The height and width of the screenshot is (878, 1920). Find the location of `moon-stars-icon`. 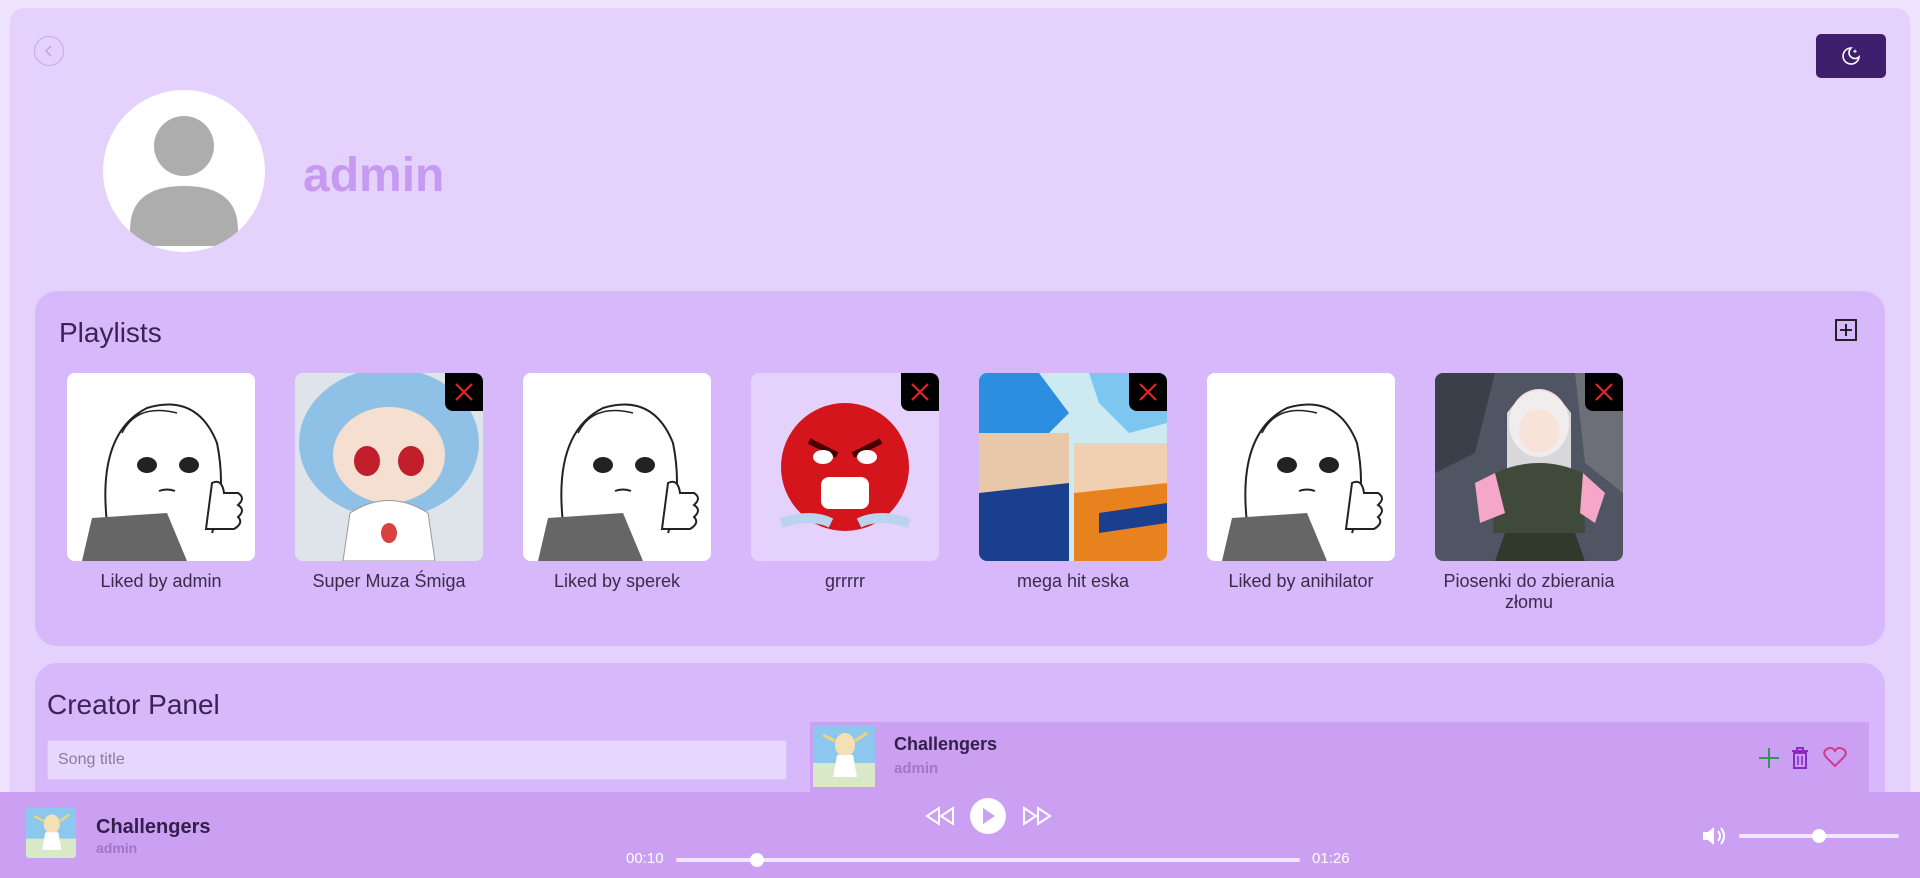

moon-stars-icon is located at coordinates (1851, 56).